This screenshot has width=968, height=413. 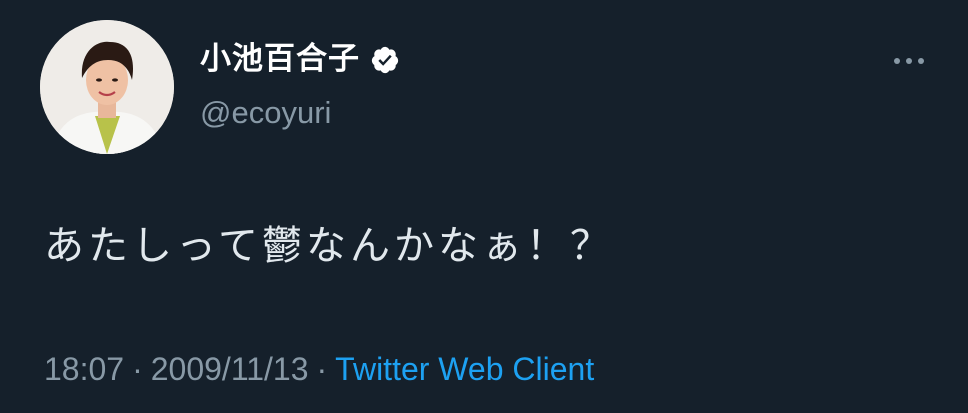 I want to click on more-horizontal-icon, so click(x=909, y=61).